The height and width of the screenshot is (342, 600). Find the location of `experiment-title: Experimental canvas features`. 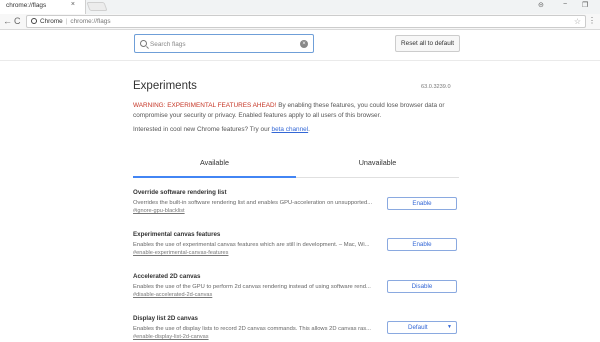

experiment-title: Experimental canvas features is located at coordinates (177, 234).